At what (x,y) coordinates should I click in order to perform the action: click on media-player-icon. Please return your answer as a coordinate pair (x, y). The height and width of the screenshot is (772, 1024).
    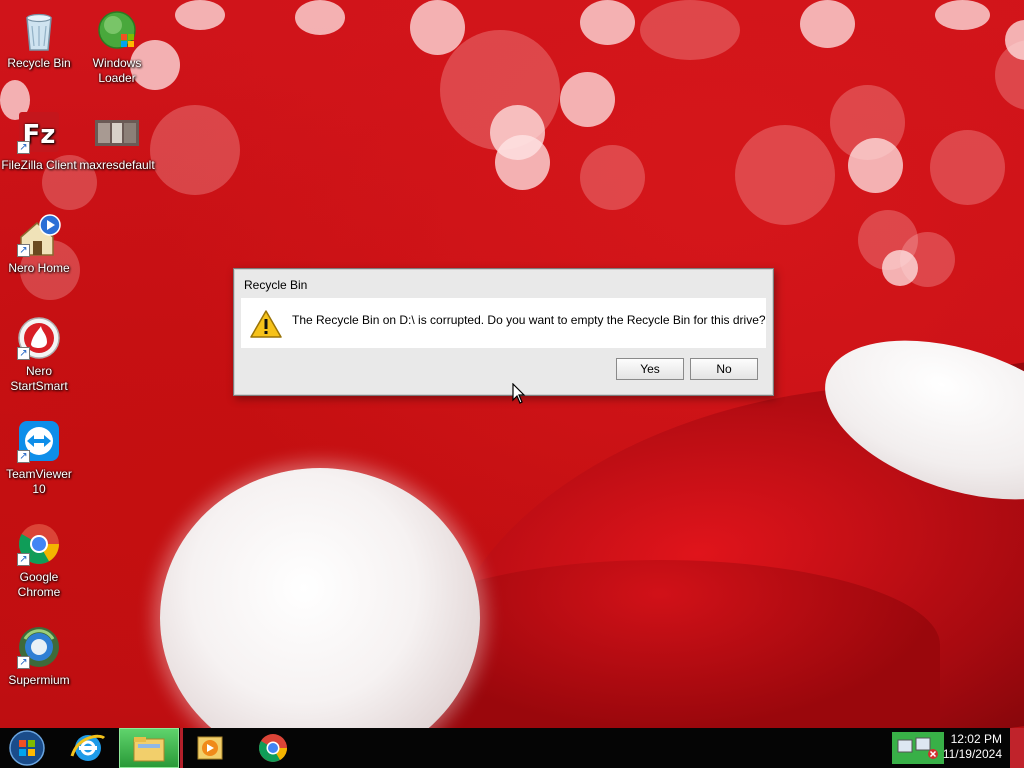
    Looking at the image, I should click on (210, 748).